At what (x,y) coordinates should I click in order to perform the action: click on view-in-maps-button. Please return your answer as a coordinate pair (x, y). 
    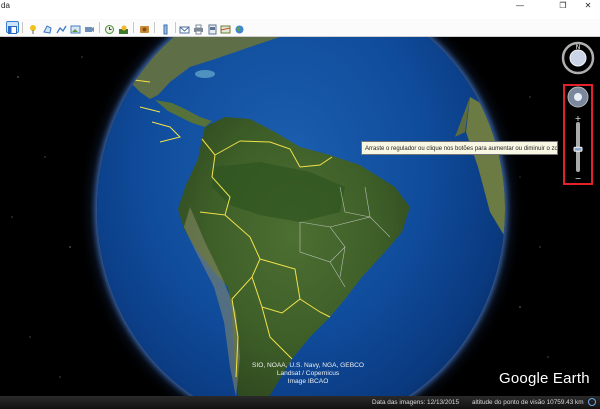
    Looking at the image, I should click on (225, 28).